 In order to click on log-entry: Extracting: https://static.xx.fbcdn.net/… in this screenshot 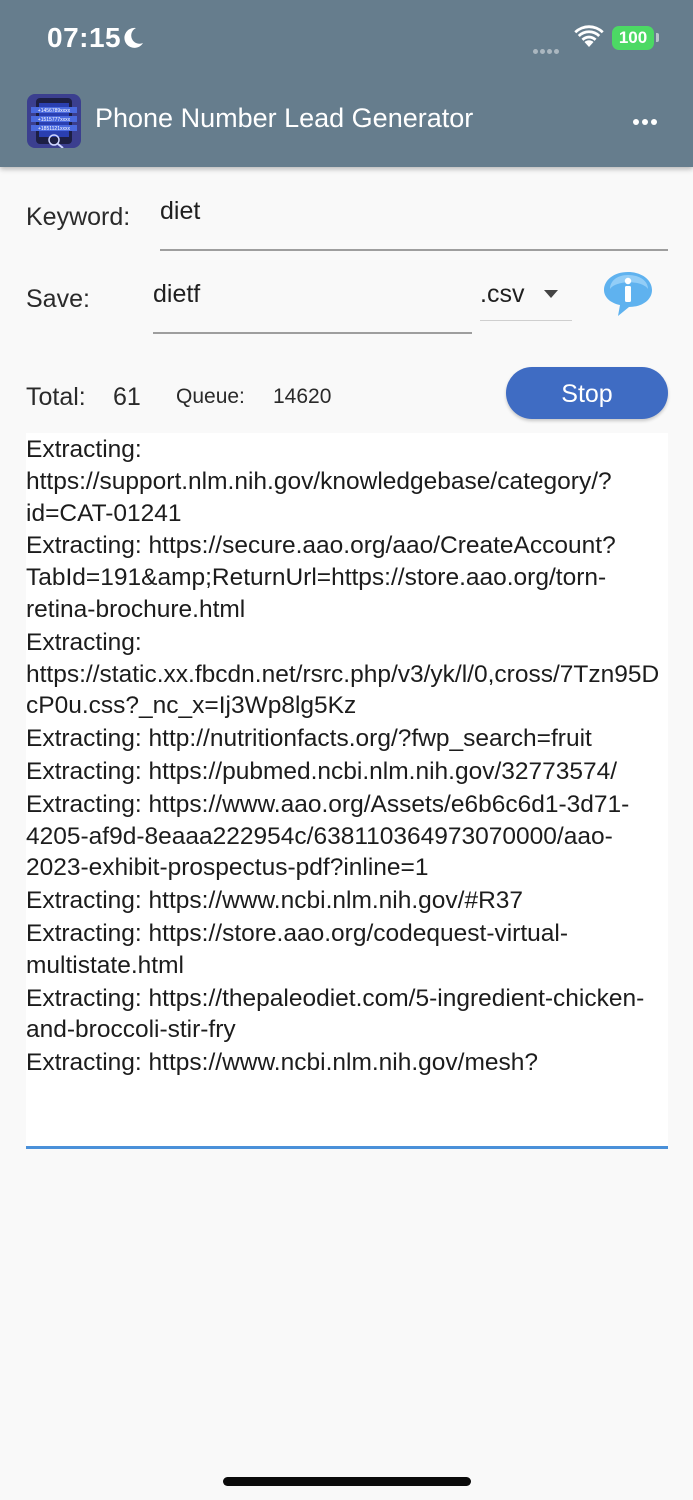, I will do `click(343, 674)`.